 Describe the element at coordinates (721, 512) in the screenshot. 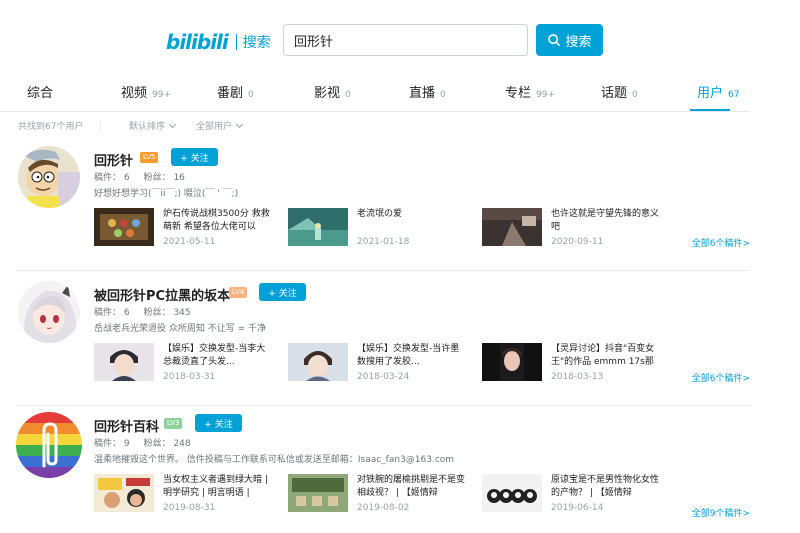

I see `all-videos-link: 全部9个稿件>` at that location.